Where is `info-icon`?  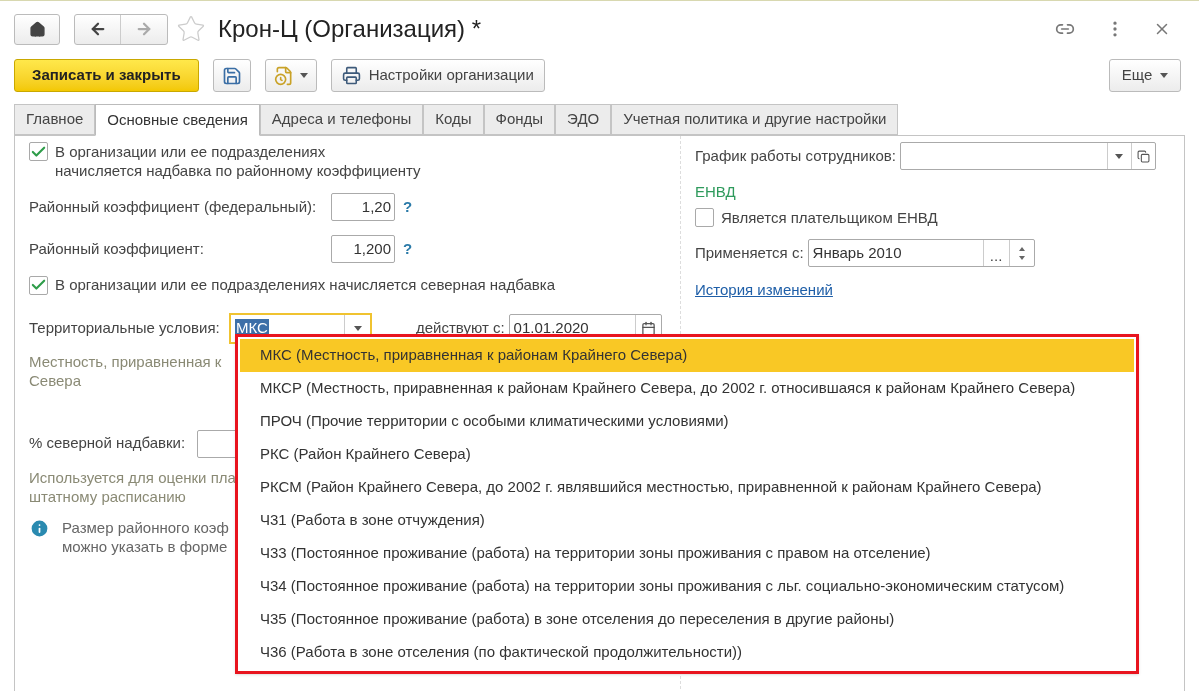
info-icon is located at coordinates (39, 528).